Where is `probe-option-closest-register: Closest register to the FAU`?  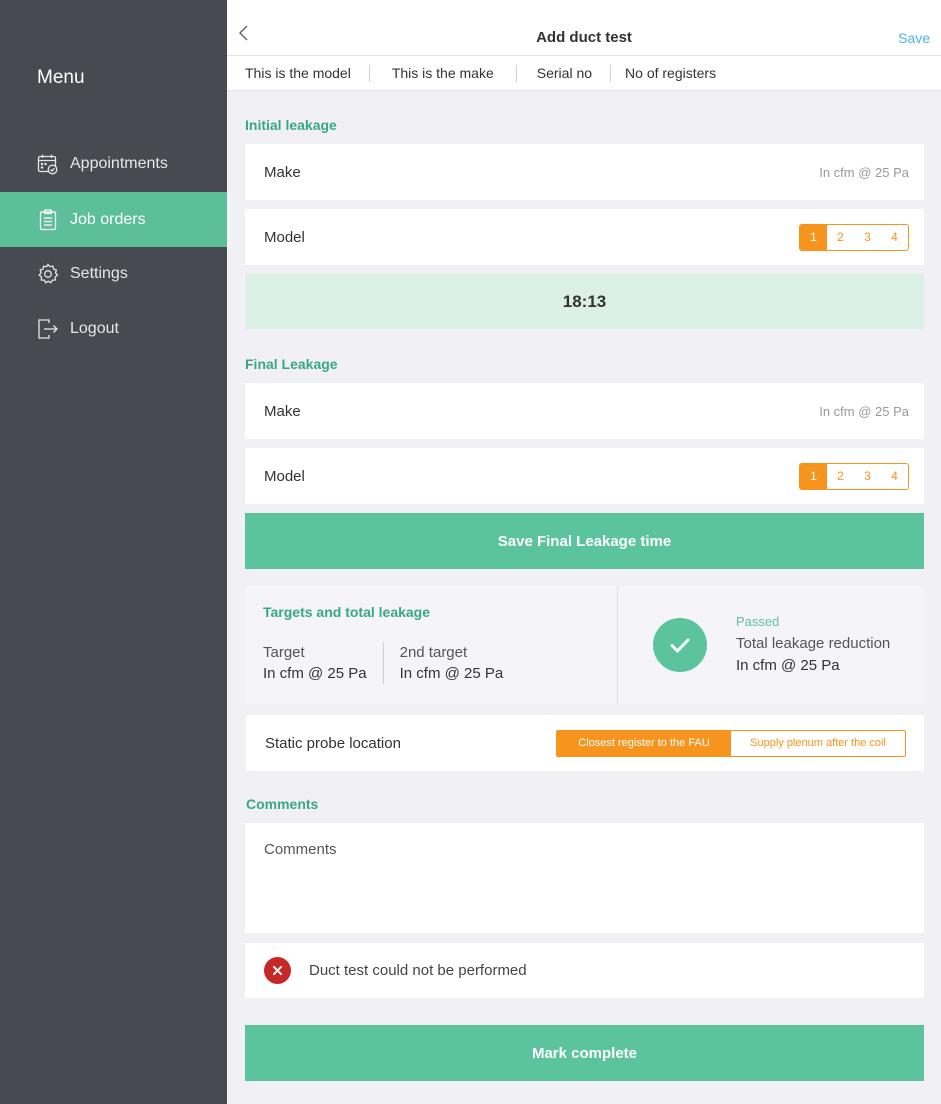
probe-option-closest-register: Closest register to the FAU is located at coordinates (644, 743).